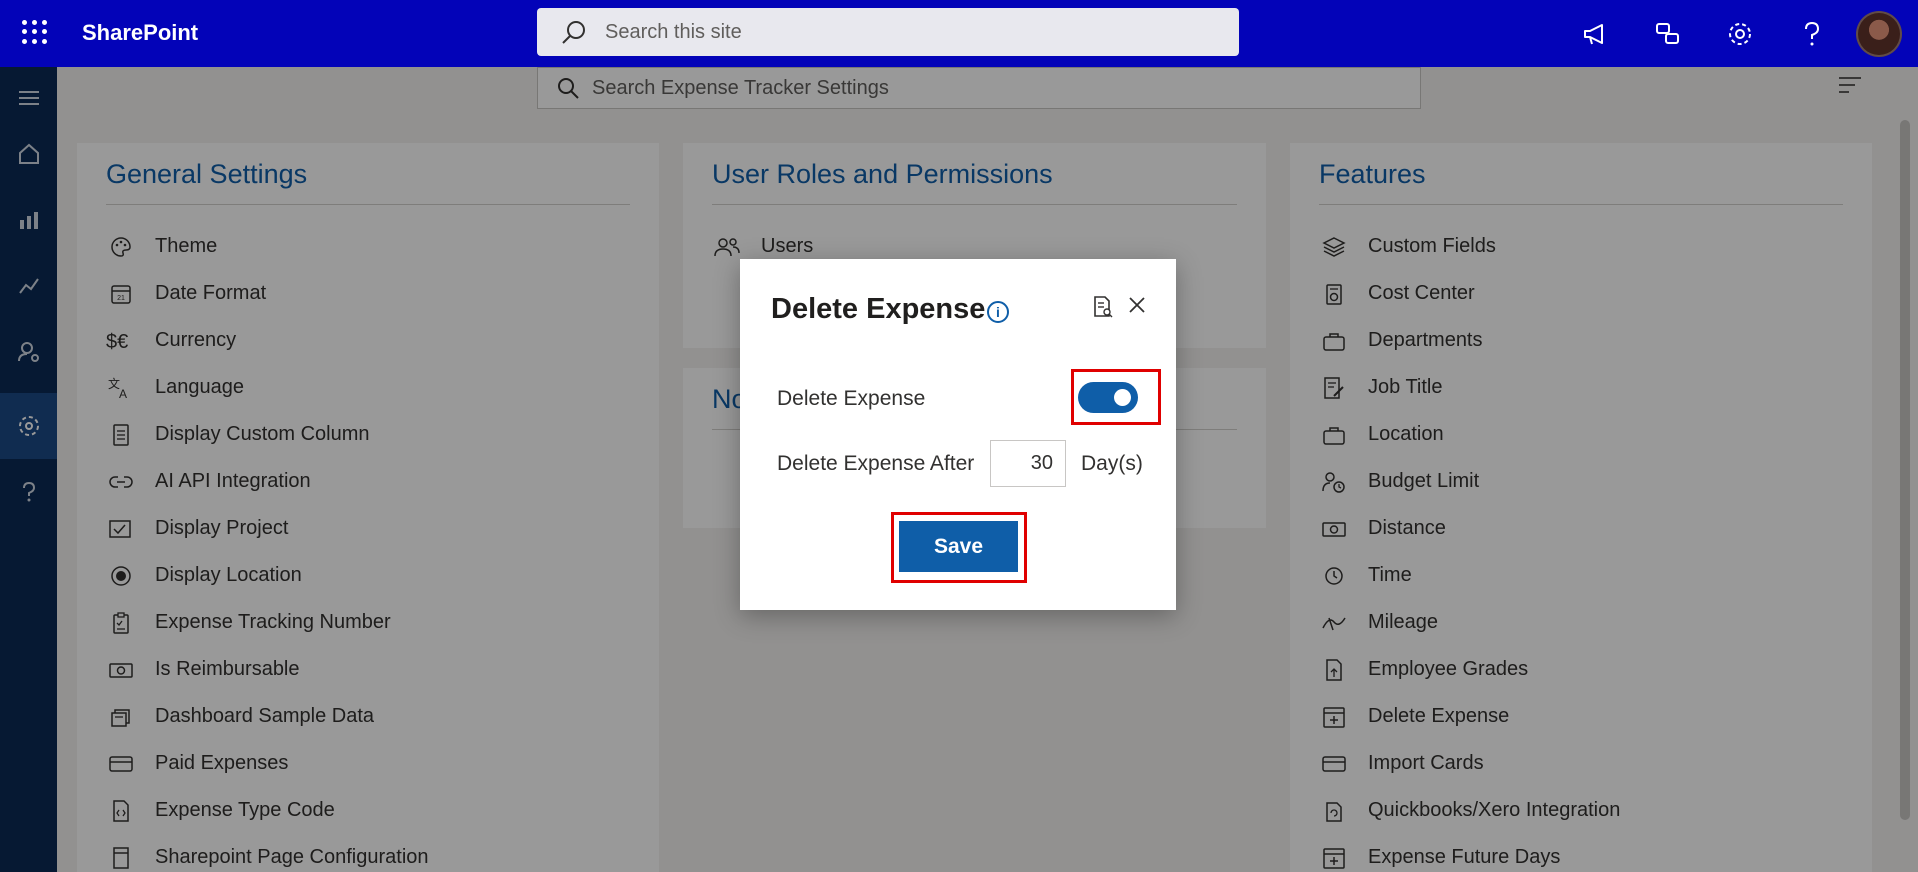 This screenshot has width=1918, height=872. Describe the element at coordinates (1112, 463) in the screenshot. I see `days-unit-label: Day(s)` at that location.